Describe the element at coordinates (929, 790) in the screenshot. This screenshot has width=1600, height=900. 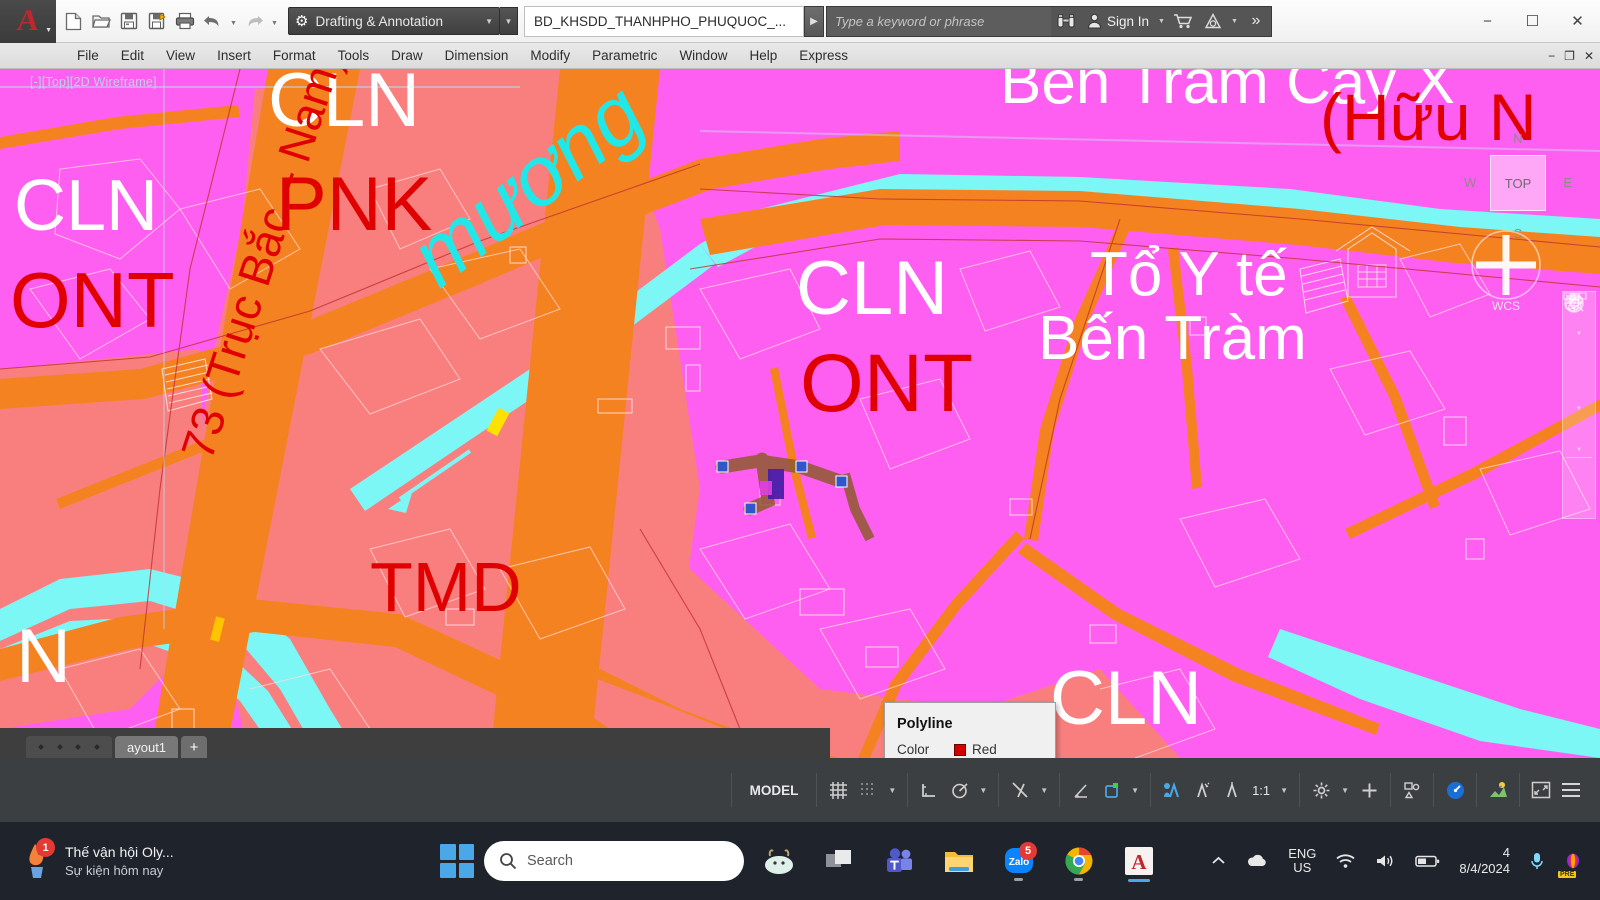
I see `ortho-mode-icon` at that location.